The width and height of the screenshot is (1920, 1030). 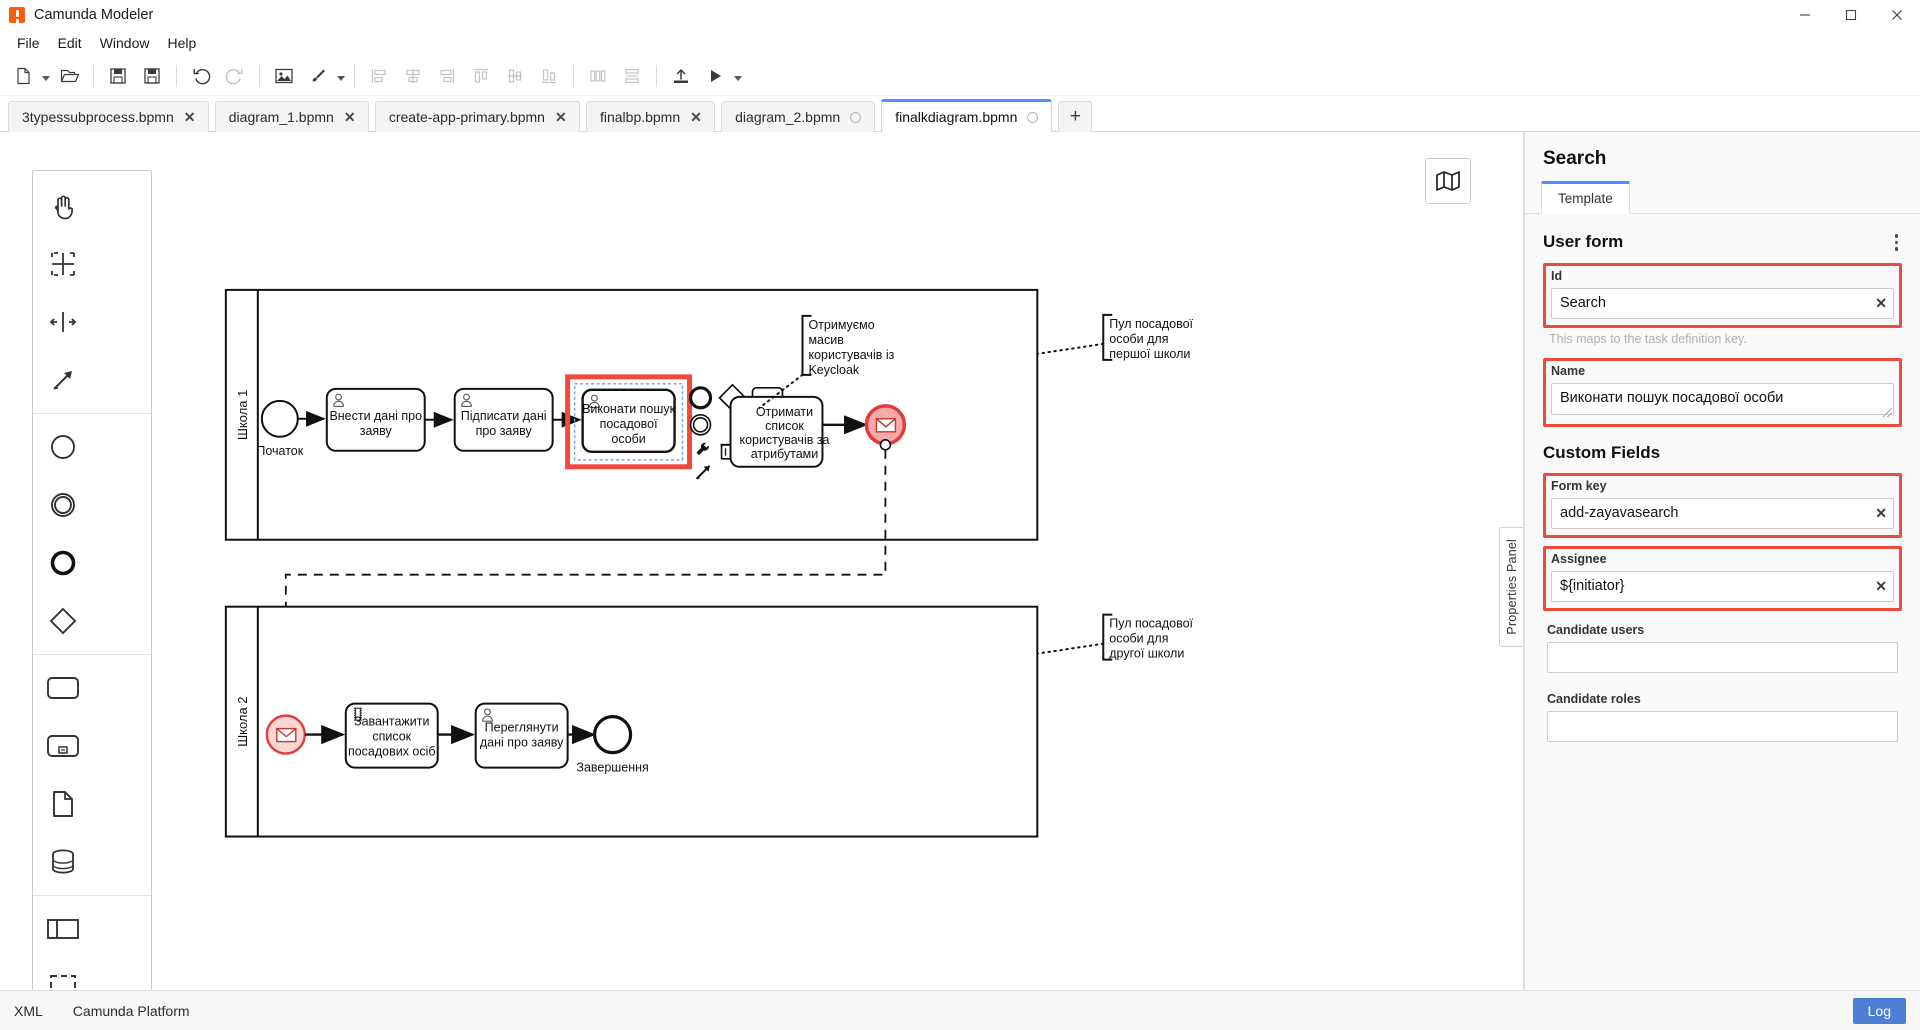 What do you see at coordinates (1511, 587) in the screenshot?
I see `properties-panel-handle: Properties Panel` at bounding box center [1511, 587].